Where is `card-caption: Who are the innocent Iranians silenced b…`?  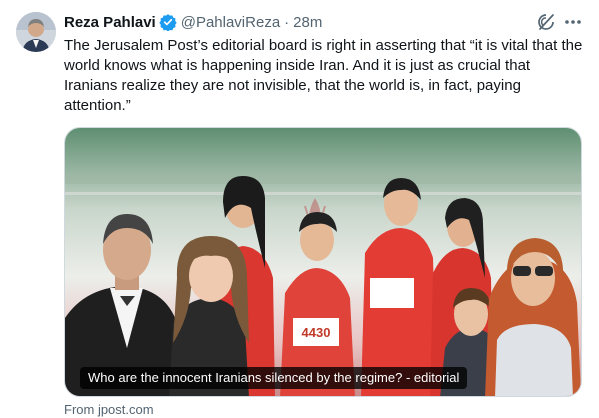
card-caption: Who are the innocent Iranians silenced b… is located at coordinates (274, 378).